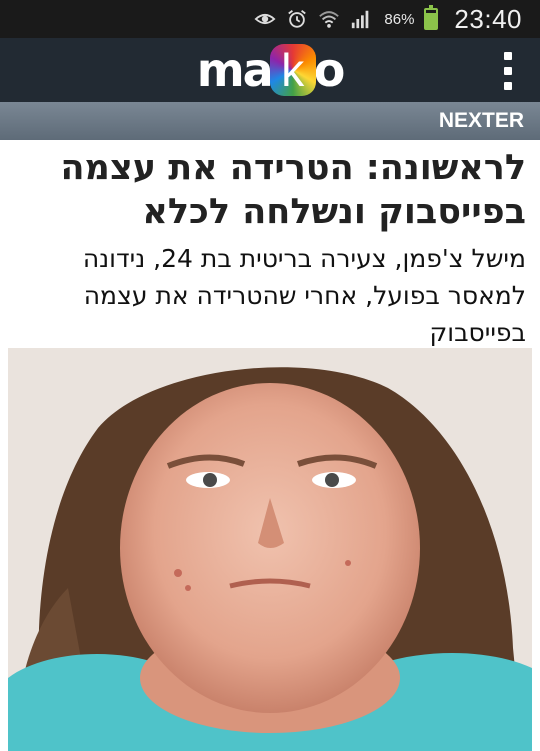 The image size is (540, 751). I want to click on section-bar: NEXTER, so click(270, 121).